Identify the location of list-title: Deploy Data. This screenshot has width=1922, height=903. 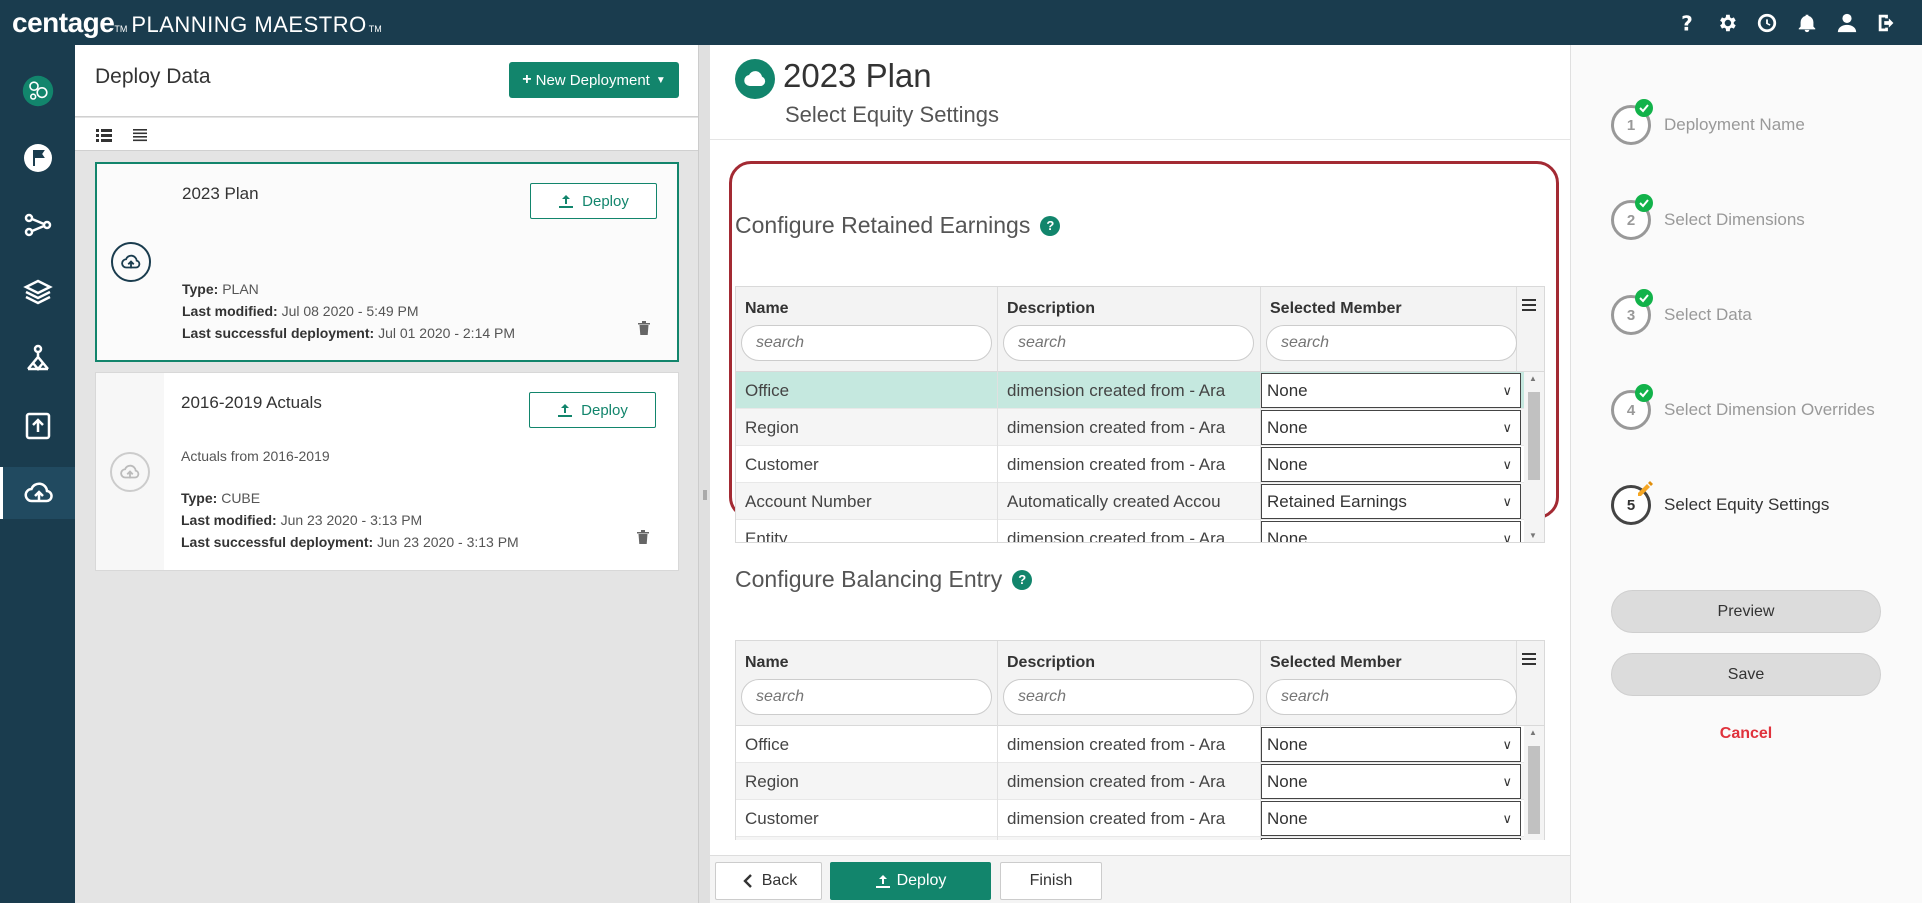
(153, 76).